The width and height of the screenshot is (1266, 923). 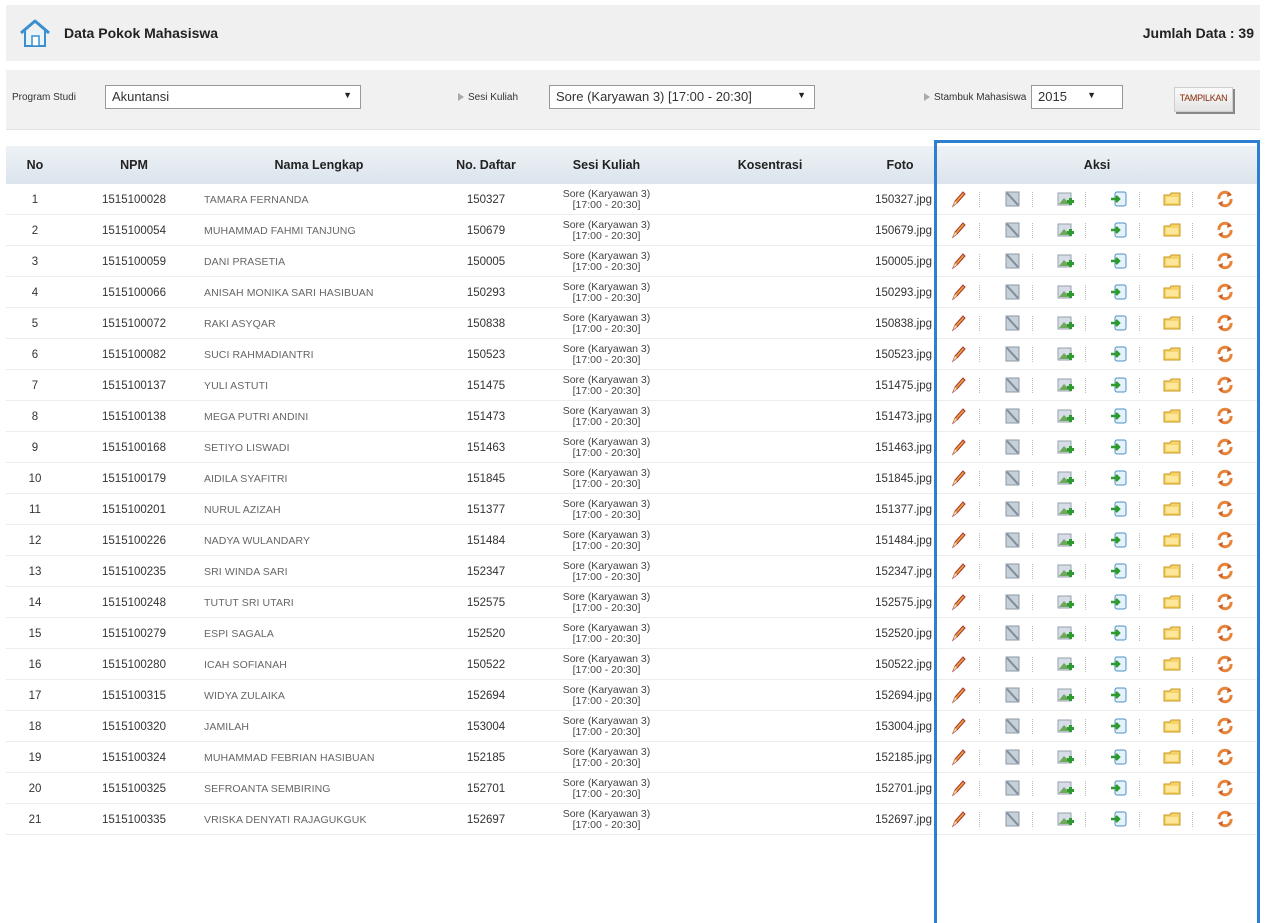 I want to click on sesi-kuliah-select: Sore (Karyawan 3) [17:00 - 20:30] ▼, so click(x=682, y=97).